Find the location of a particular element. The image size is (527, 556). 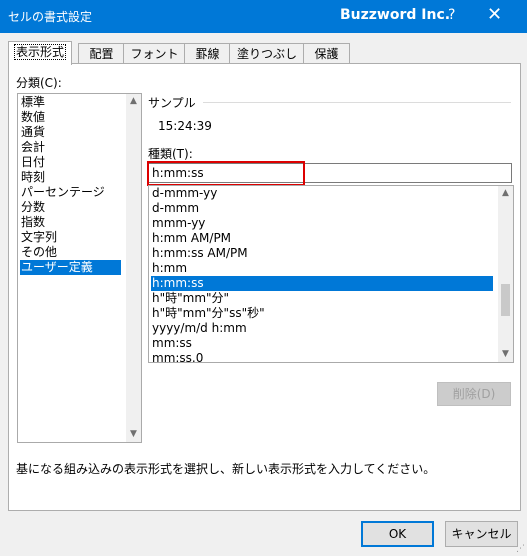

type-item: h:mm:ss is located at coordinates (322, 283).